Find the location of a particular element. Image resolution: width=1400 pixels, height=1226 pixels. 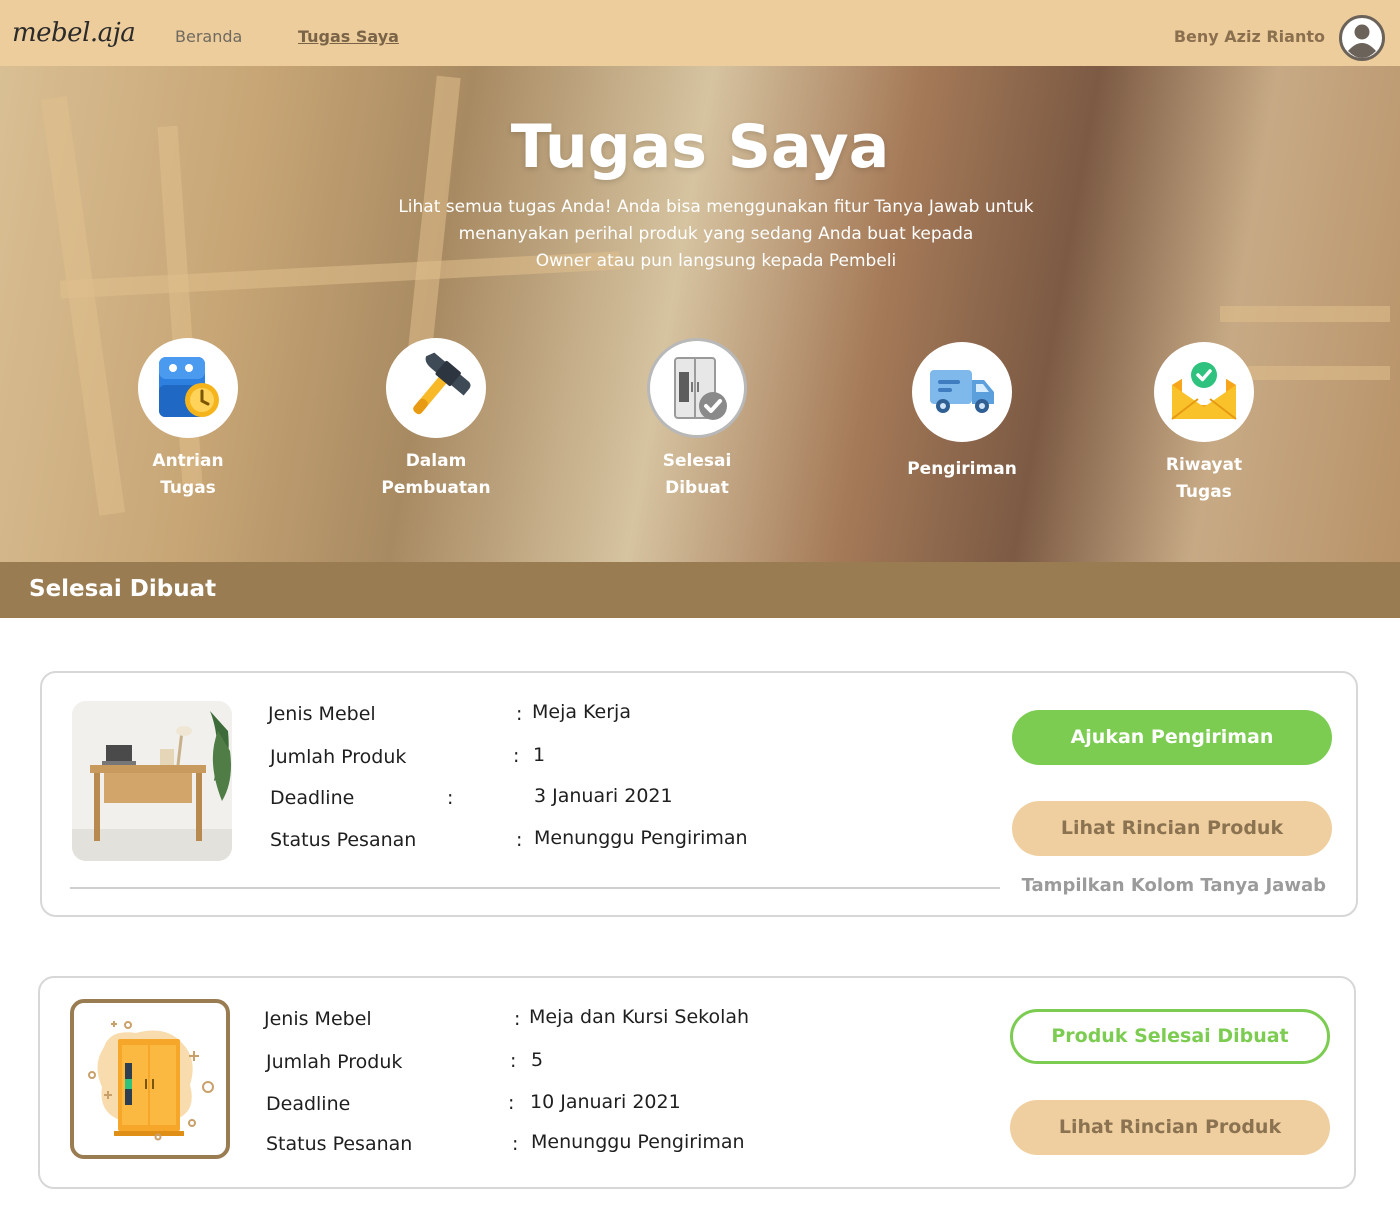

envelope-check-icon is located at coordinates (1204, 392).